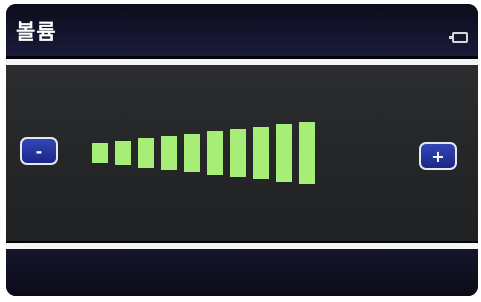  What do you see at coordinates (36, 32) in the screenshot?
I see `page-title: 볼륨` at bounding box center [36, 32].